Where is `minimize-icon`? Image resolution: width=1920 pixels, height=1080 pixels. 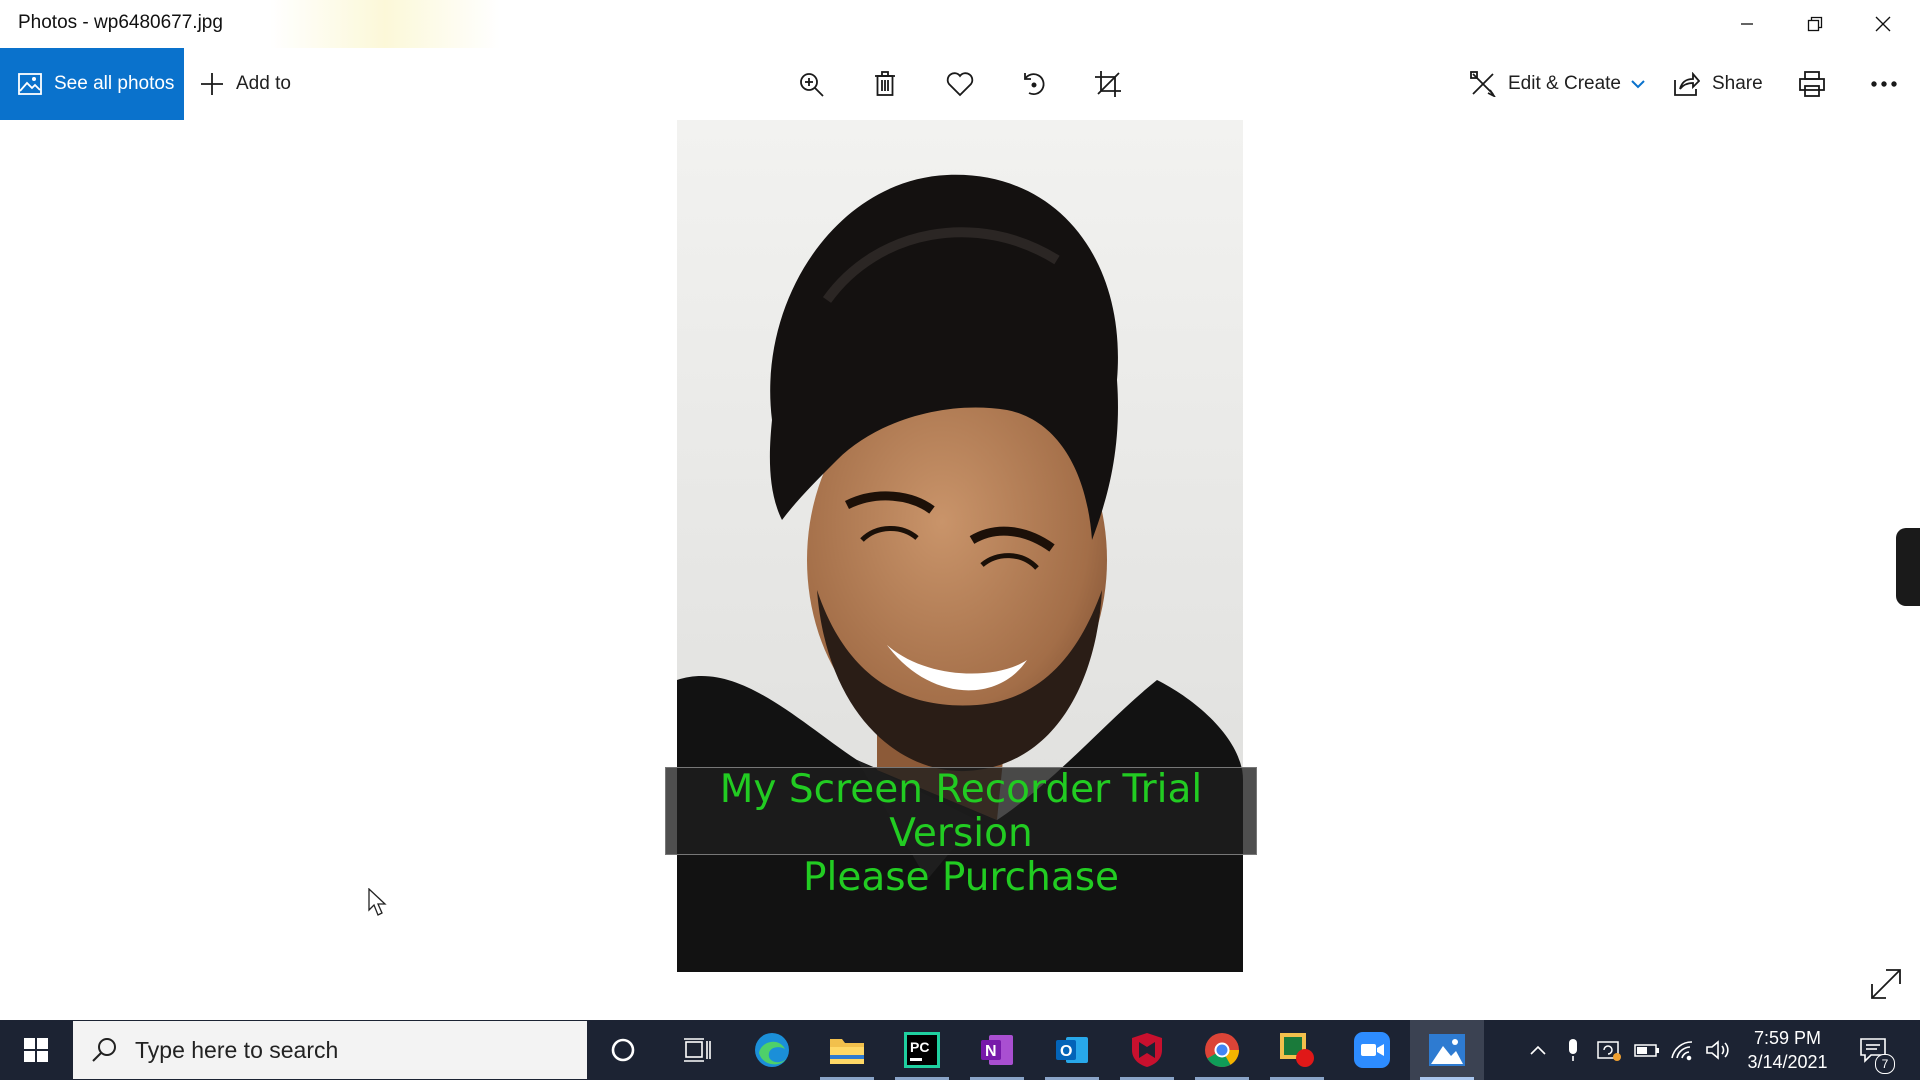
minimize-icon is located at coordinates (1747, 24).